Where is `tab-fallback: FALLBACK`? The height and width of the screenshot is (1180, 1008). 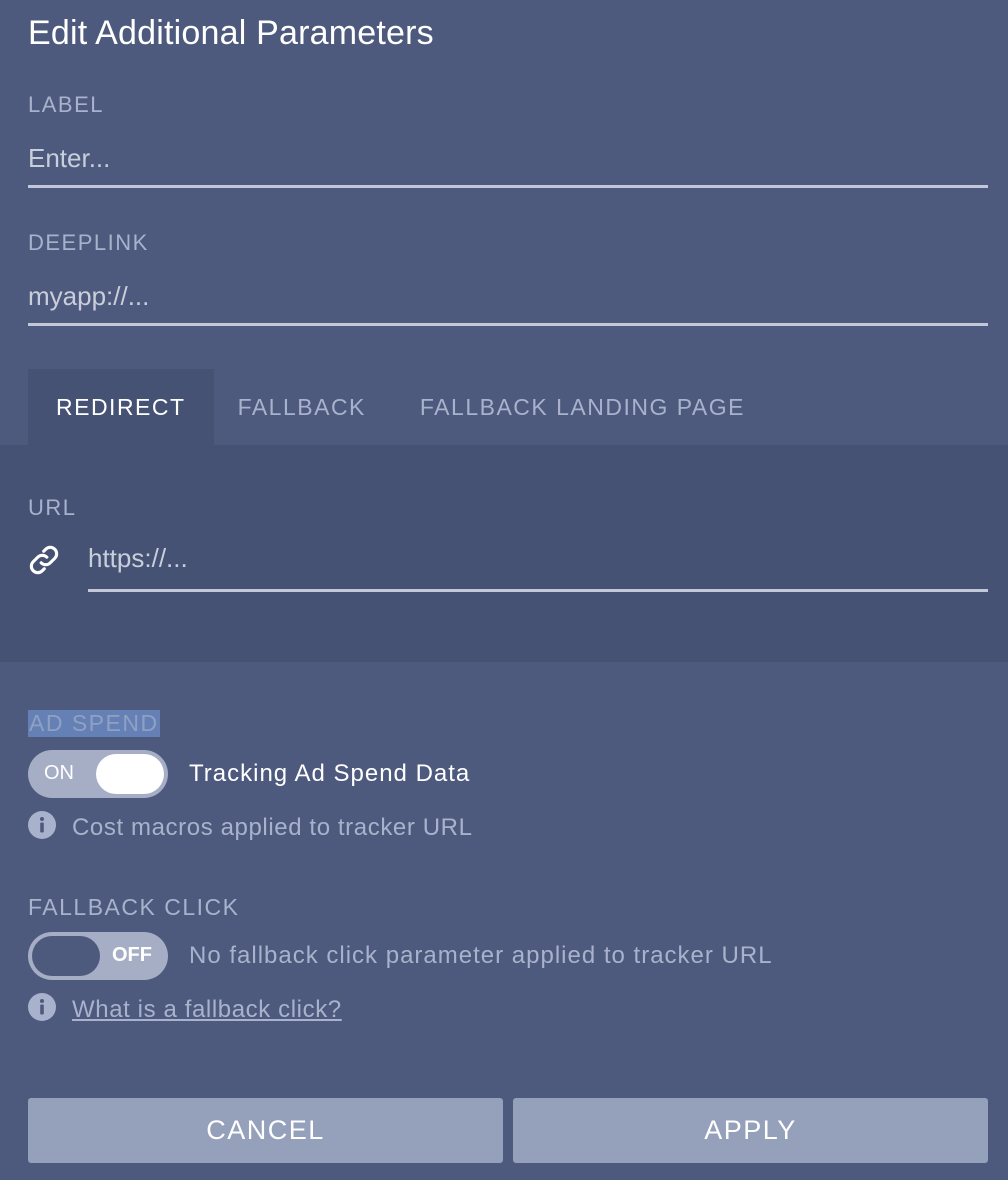
tab-fallback: FALLBACK is located at coordinates (303, 407).